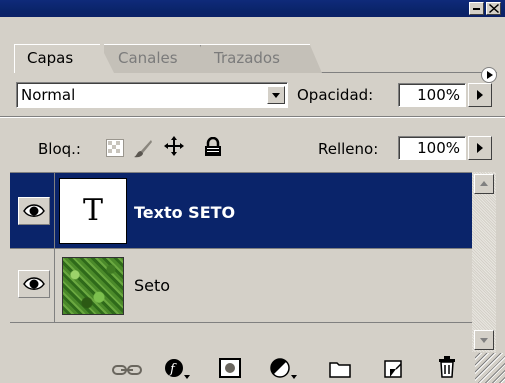  Describe the element at coordinates (432, 148) in the screenshot. I see `fill-input: 100%` at that location.